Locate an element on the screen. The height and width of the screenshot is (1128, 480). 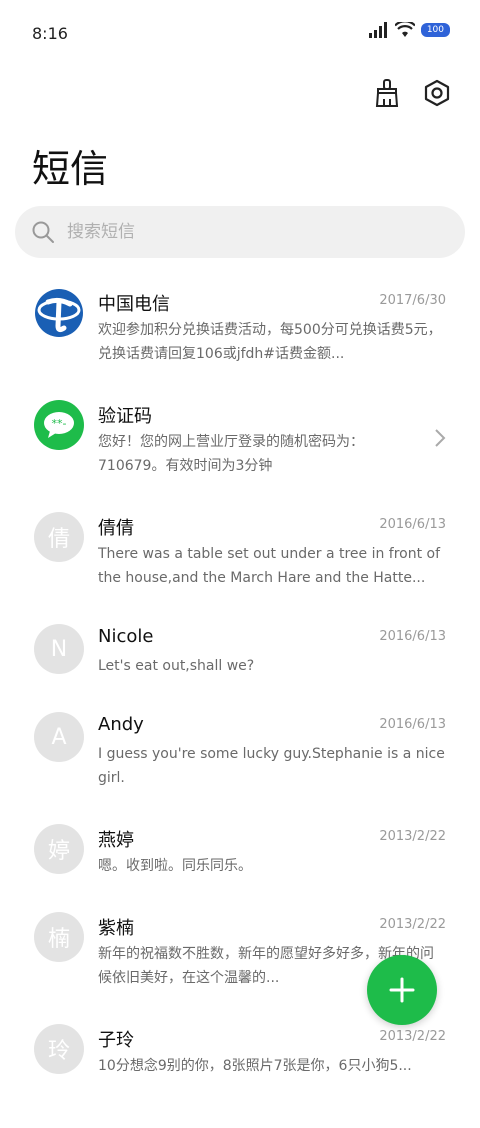
top-actions is located at coordinates (412, 93).